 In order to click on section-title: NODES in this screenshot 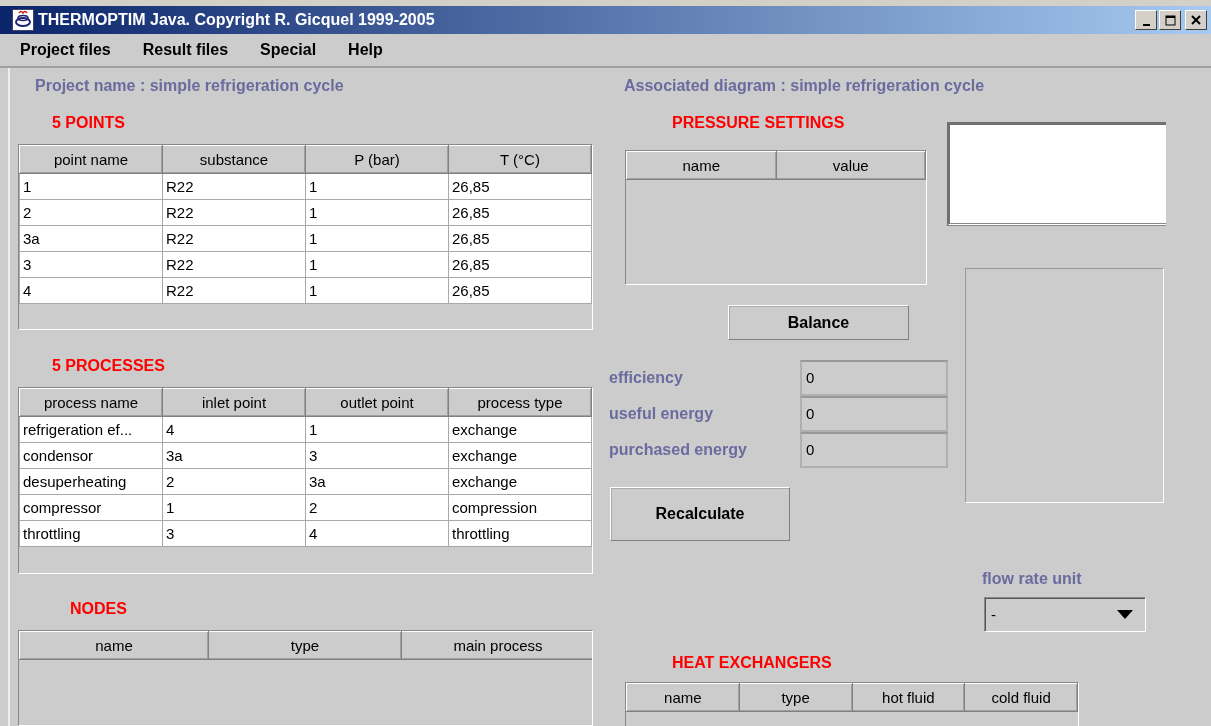, I will do `click(98, 608)`.